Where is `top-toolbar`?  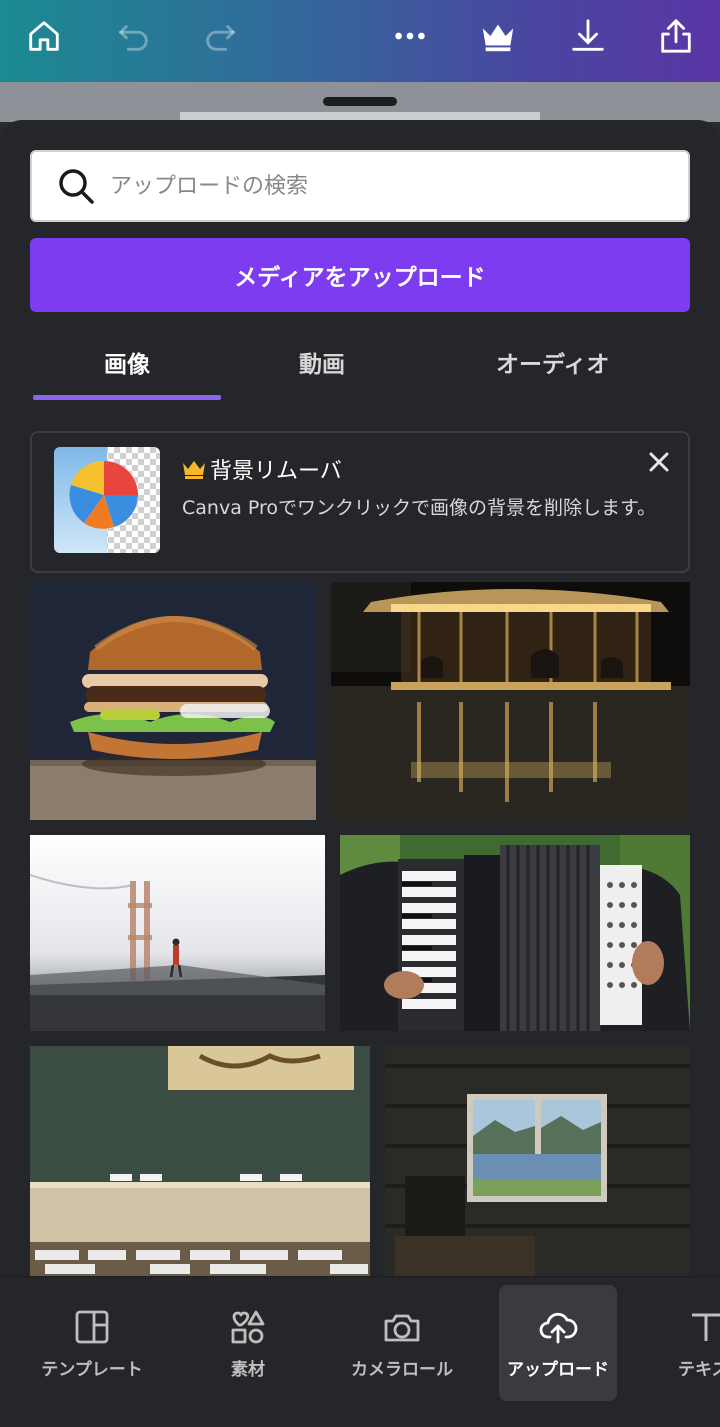
top-toolbar is located at coordinates (360, 41).